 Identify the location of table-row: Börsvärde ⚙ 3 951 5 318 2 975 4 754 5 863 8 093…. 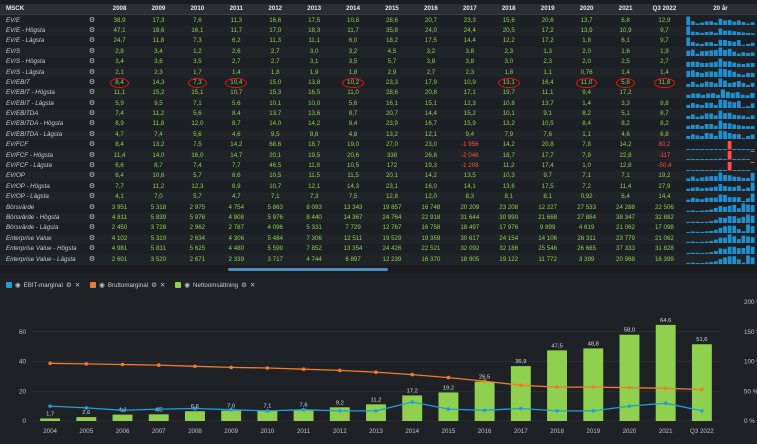
(378, 207).